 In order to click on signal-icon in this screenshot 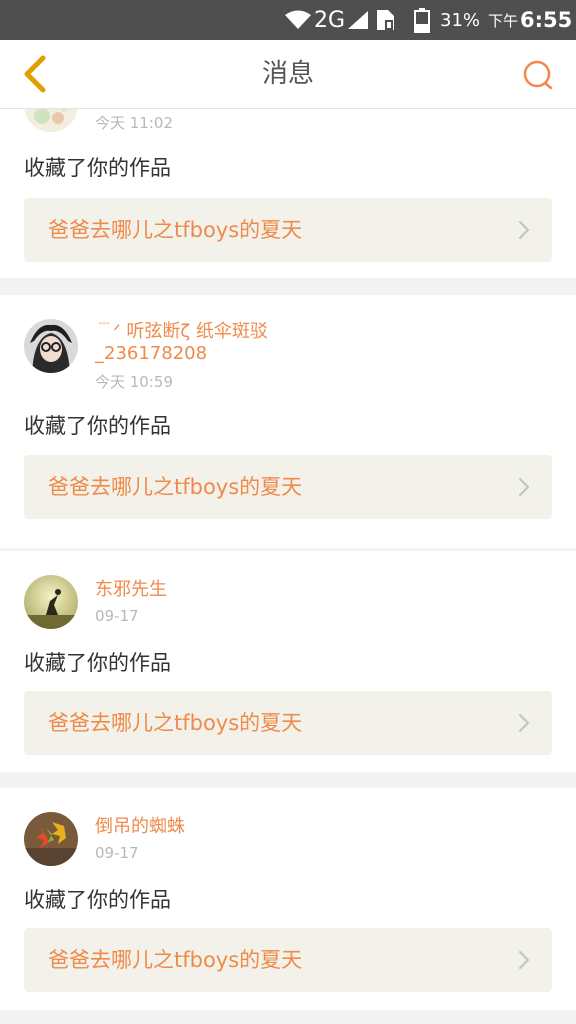, I will do `click(358, 20)`.